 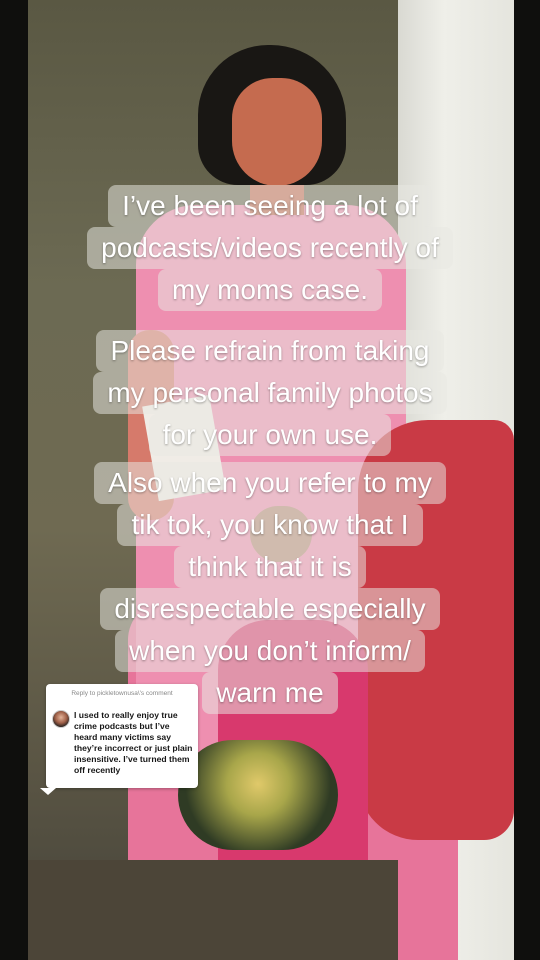 What do you see at coordinates (48, 791) in the screenshot?
I see `reply-sticker-tail` at bounding box center [48, 791].